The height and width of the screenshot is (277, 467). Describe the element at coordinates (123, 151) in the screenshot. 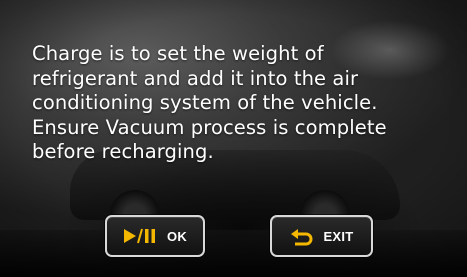

I see `message-line: before recharging.` at that location.